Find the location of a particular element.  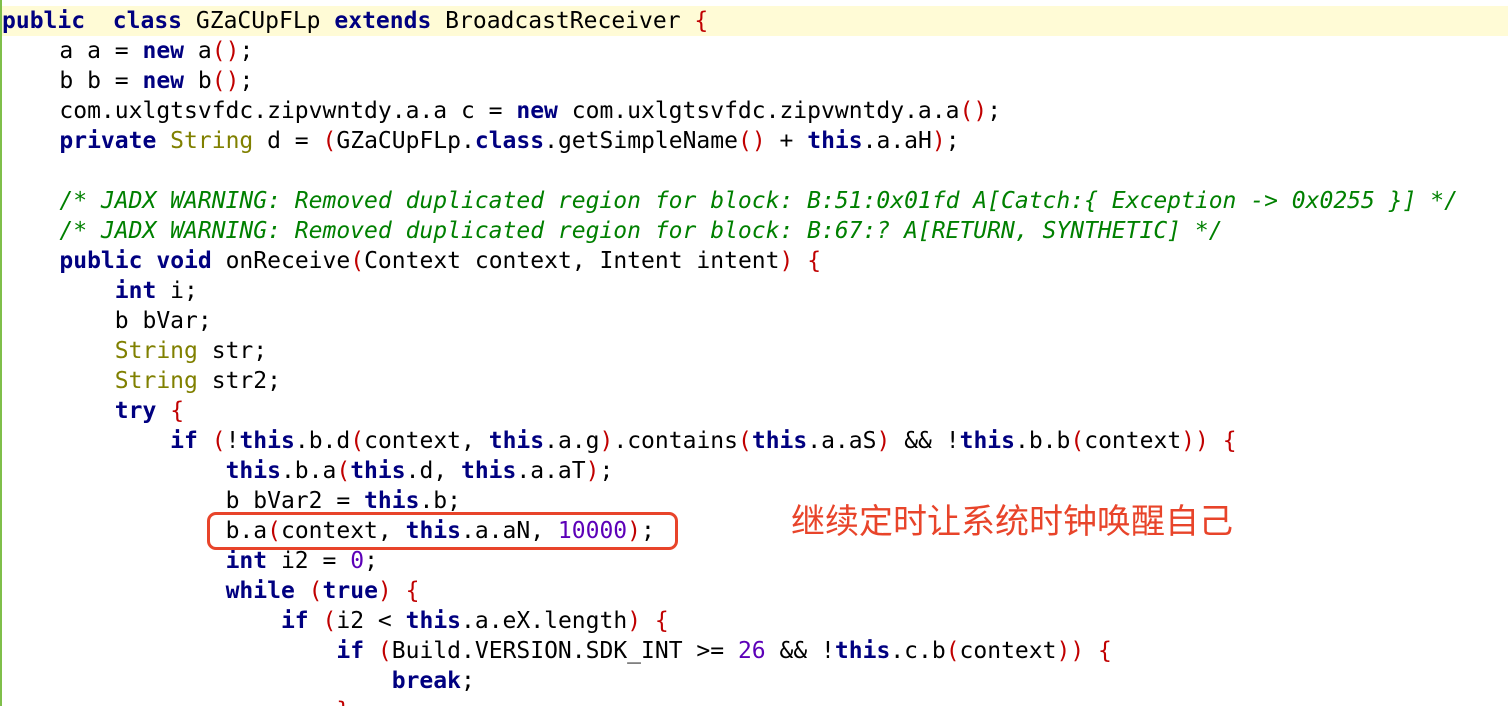

code-token: try is located at coordinates (135, 411).